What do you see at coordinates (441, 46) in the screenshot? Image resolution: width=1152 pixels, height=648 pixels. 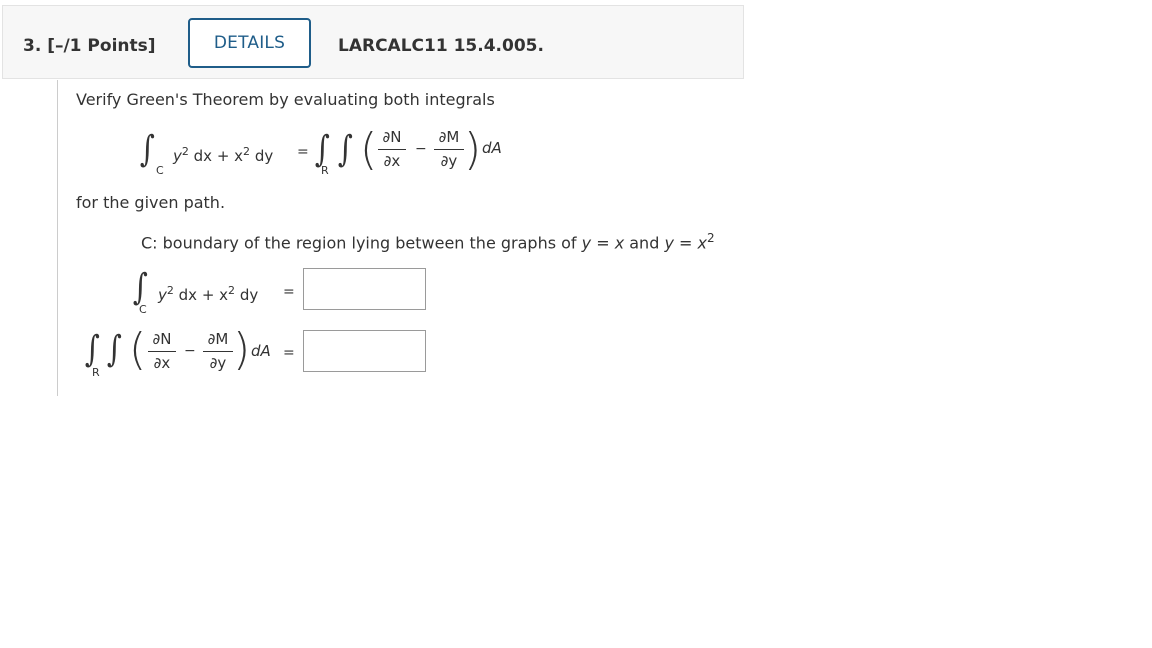 I see `question-code: LARCALC11 15.4.005.` at bounding box center [441, 46].